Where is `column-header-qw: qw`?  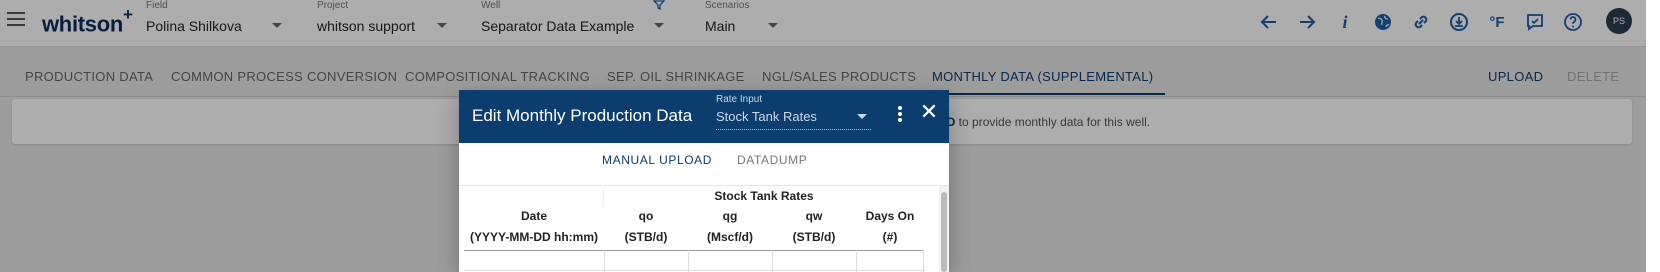 column-header-qw: qw is located at coordinates (814, 216).